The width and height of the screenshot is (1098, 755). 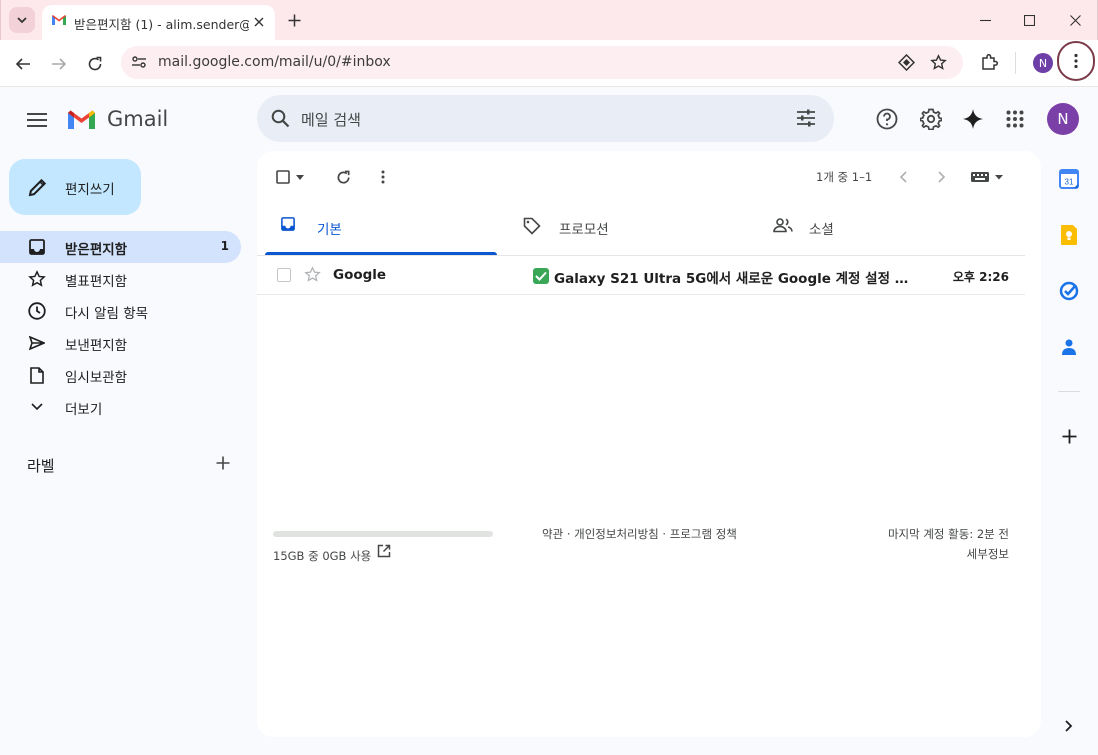 I want to click on open-in-new-icon, so click(x=384, y=551).